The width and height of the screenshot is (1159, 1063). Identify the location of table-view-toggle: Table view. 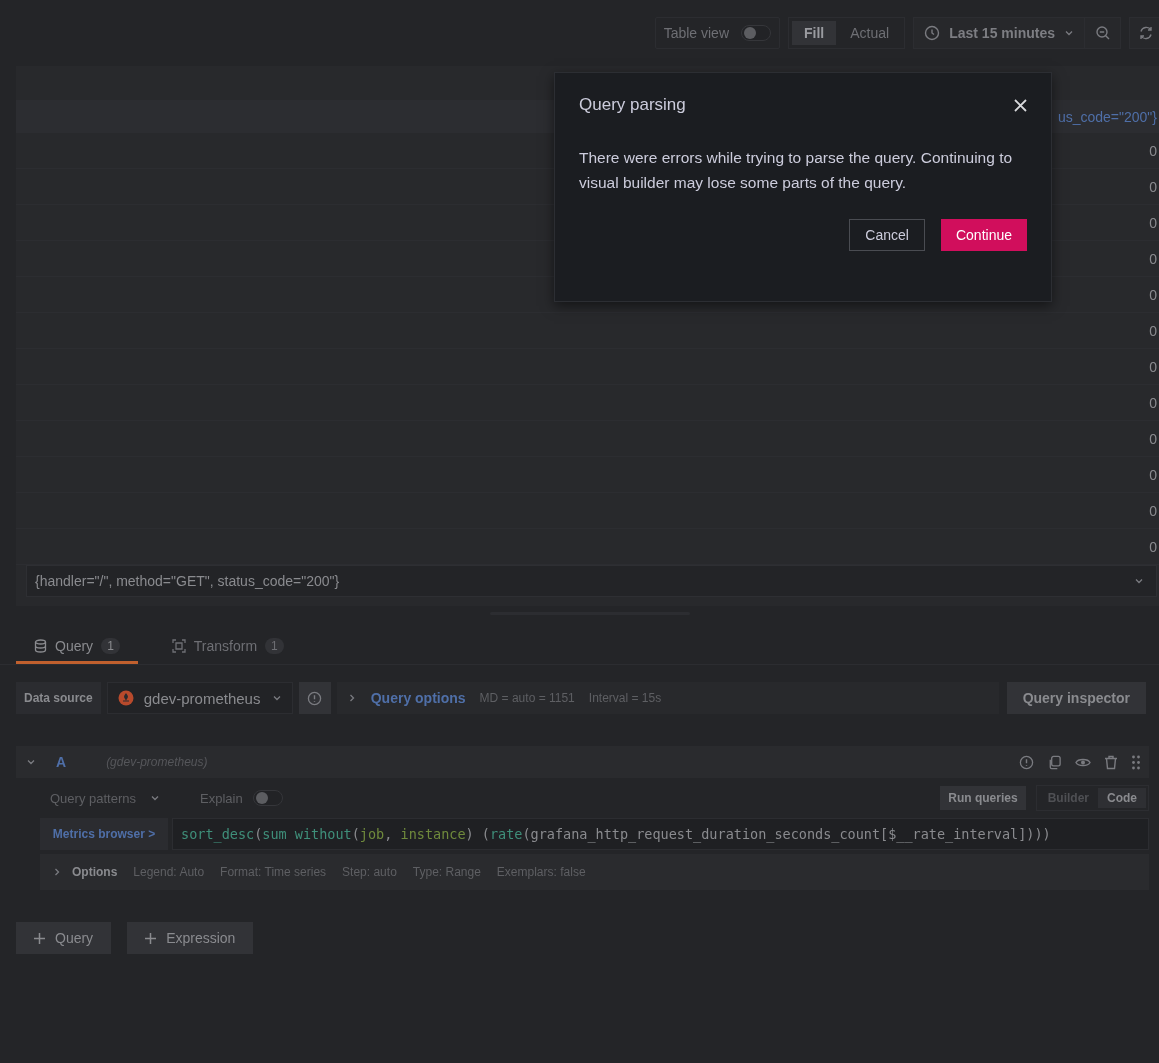
(717, 33).